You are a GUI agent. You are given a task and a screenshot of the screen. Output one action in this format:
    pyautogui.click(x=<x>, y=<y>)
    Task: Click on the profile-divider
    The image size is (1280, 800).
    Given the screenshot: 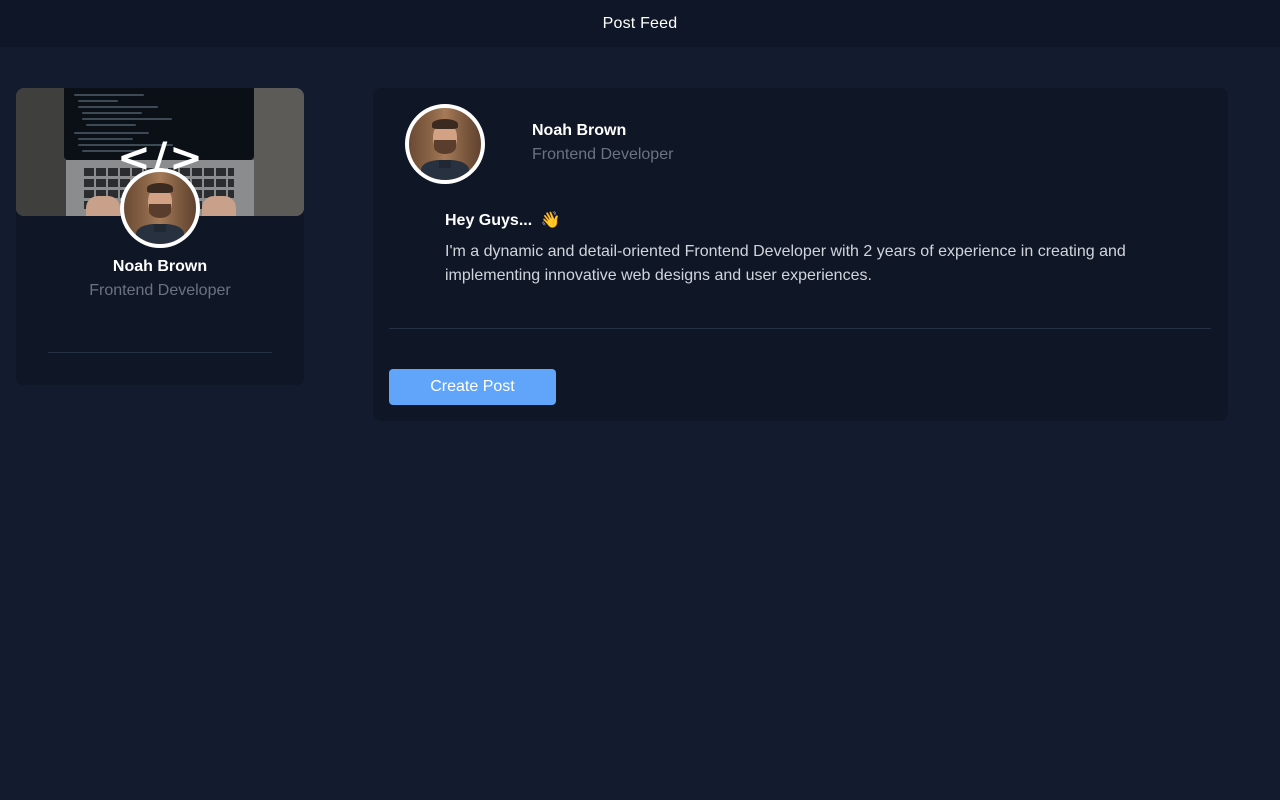 What is the action you would take?
    pyautogui.click(x=160, y=352)
    